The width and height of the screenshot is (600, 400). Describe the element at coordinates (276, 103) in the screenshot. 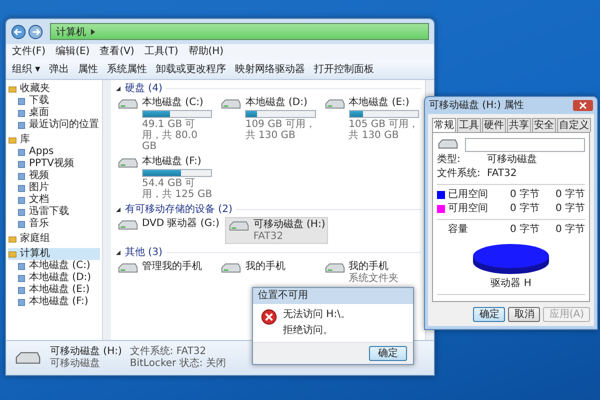

I see `drive-name: 本地磁盘 (D:)` at that location.